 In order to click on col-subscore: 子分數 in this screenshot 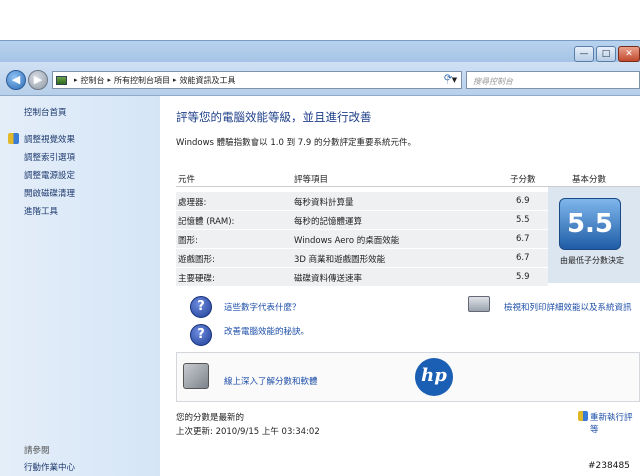, I will do `click(523, 180)`.